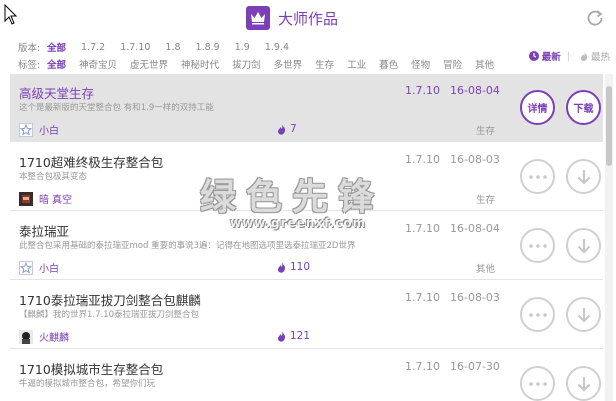 Image resolution: width=616 pixels, height=401 pixels. What do you see at coordinates (300, 267) in the screenshot?
I see `like-count: 110` at bounding box center [300, 267].